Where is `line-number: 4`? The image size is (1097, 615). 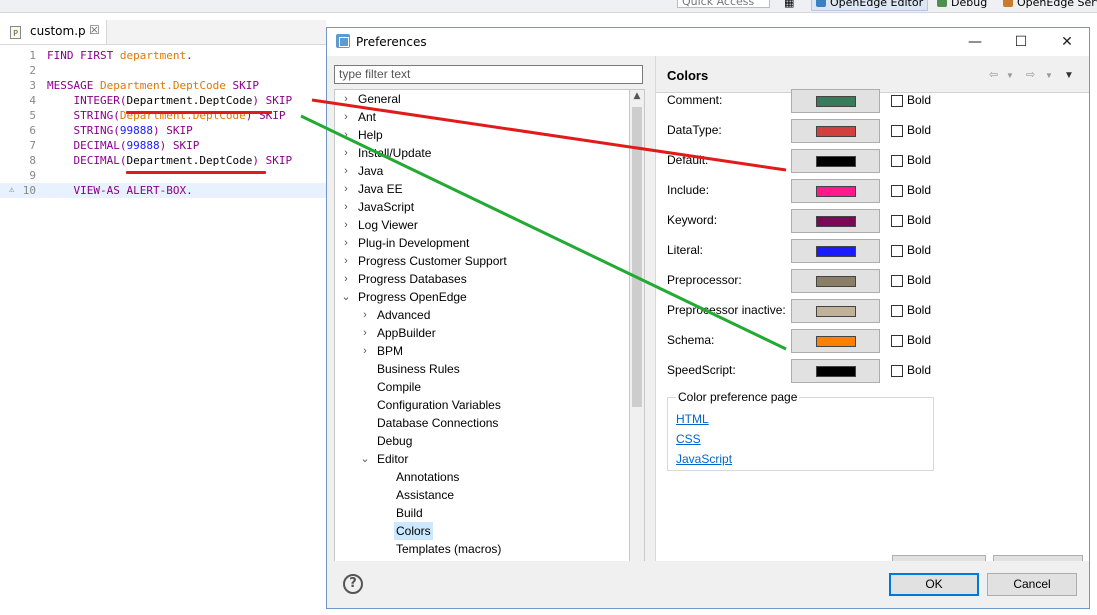
line-number: 4 is located at coordinates (32, 100).